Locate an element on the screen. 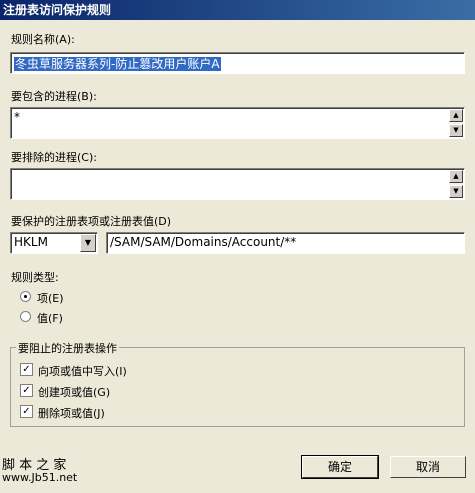 Image resolution: width=475 pixels, height=493 pixels. rule-type-option-label: 值(F) is located at coordinates (50, 318).